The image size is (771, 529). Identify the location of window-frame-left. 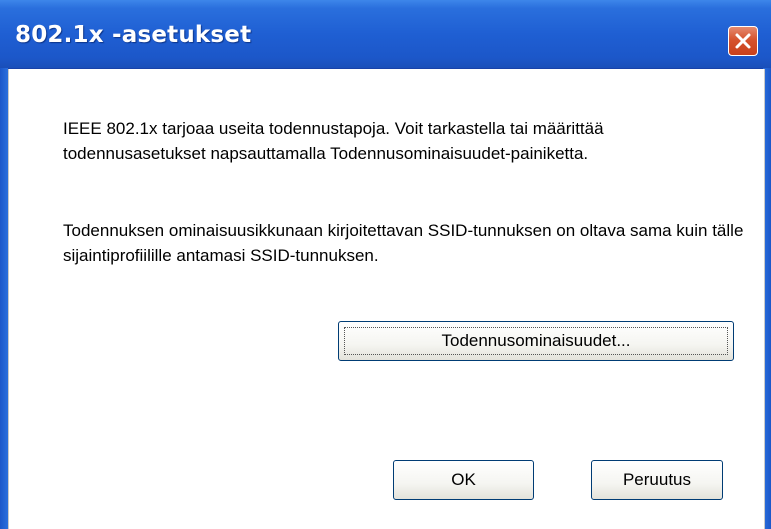
(4, 298).